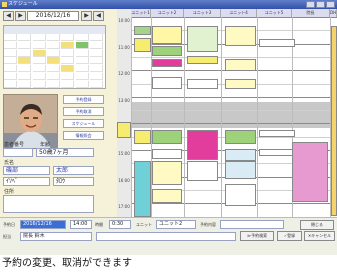 Image resolution: width=337 pixels, height=272 pixels. What do you see at coordinates (274, 13) in the screenshot?
I see `column-header: ユニット5` at bounding box center [274, 13].